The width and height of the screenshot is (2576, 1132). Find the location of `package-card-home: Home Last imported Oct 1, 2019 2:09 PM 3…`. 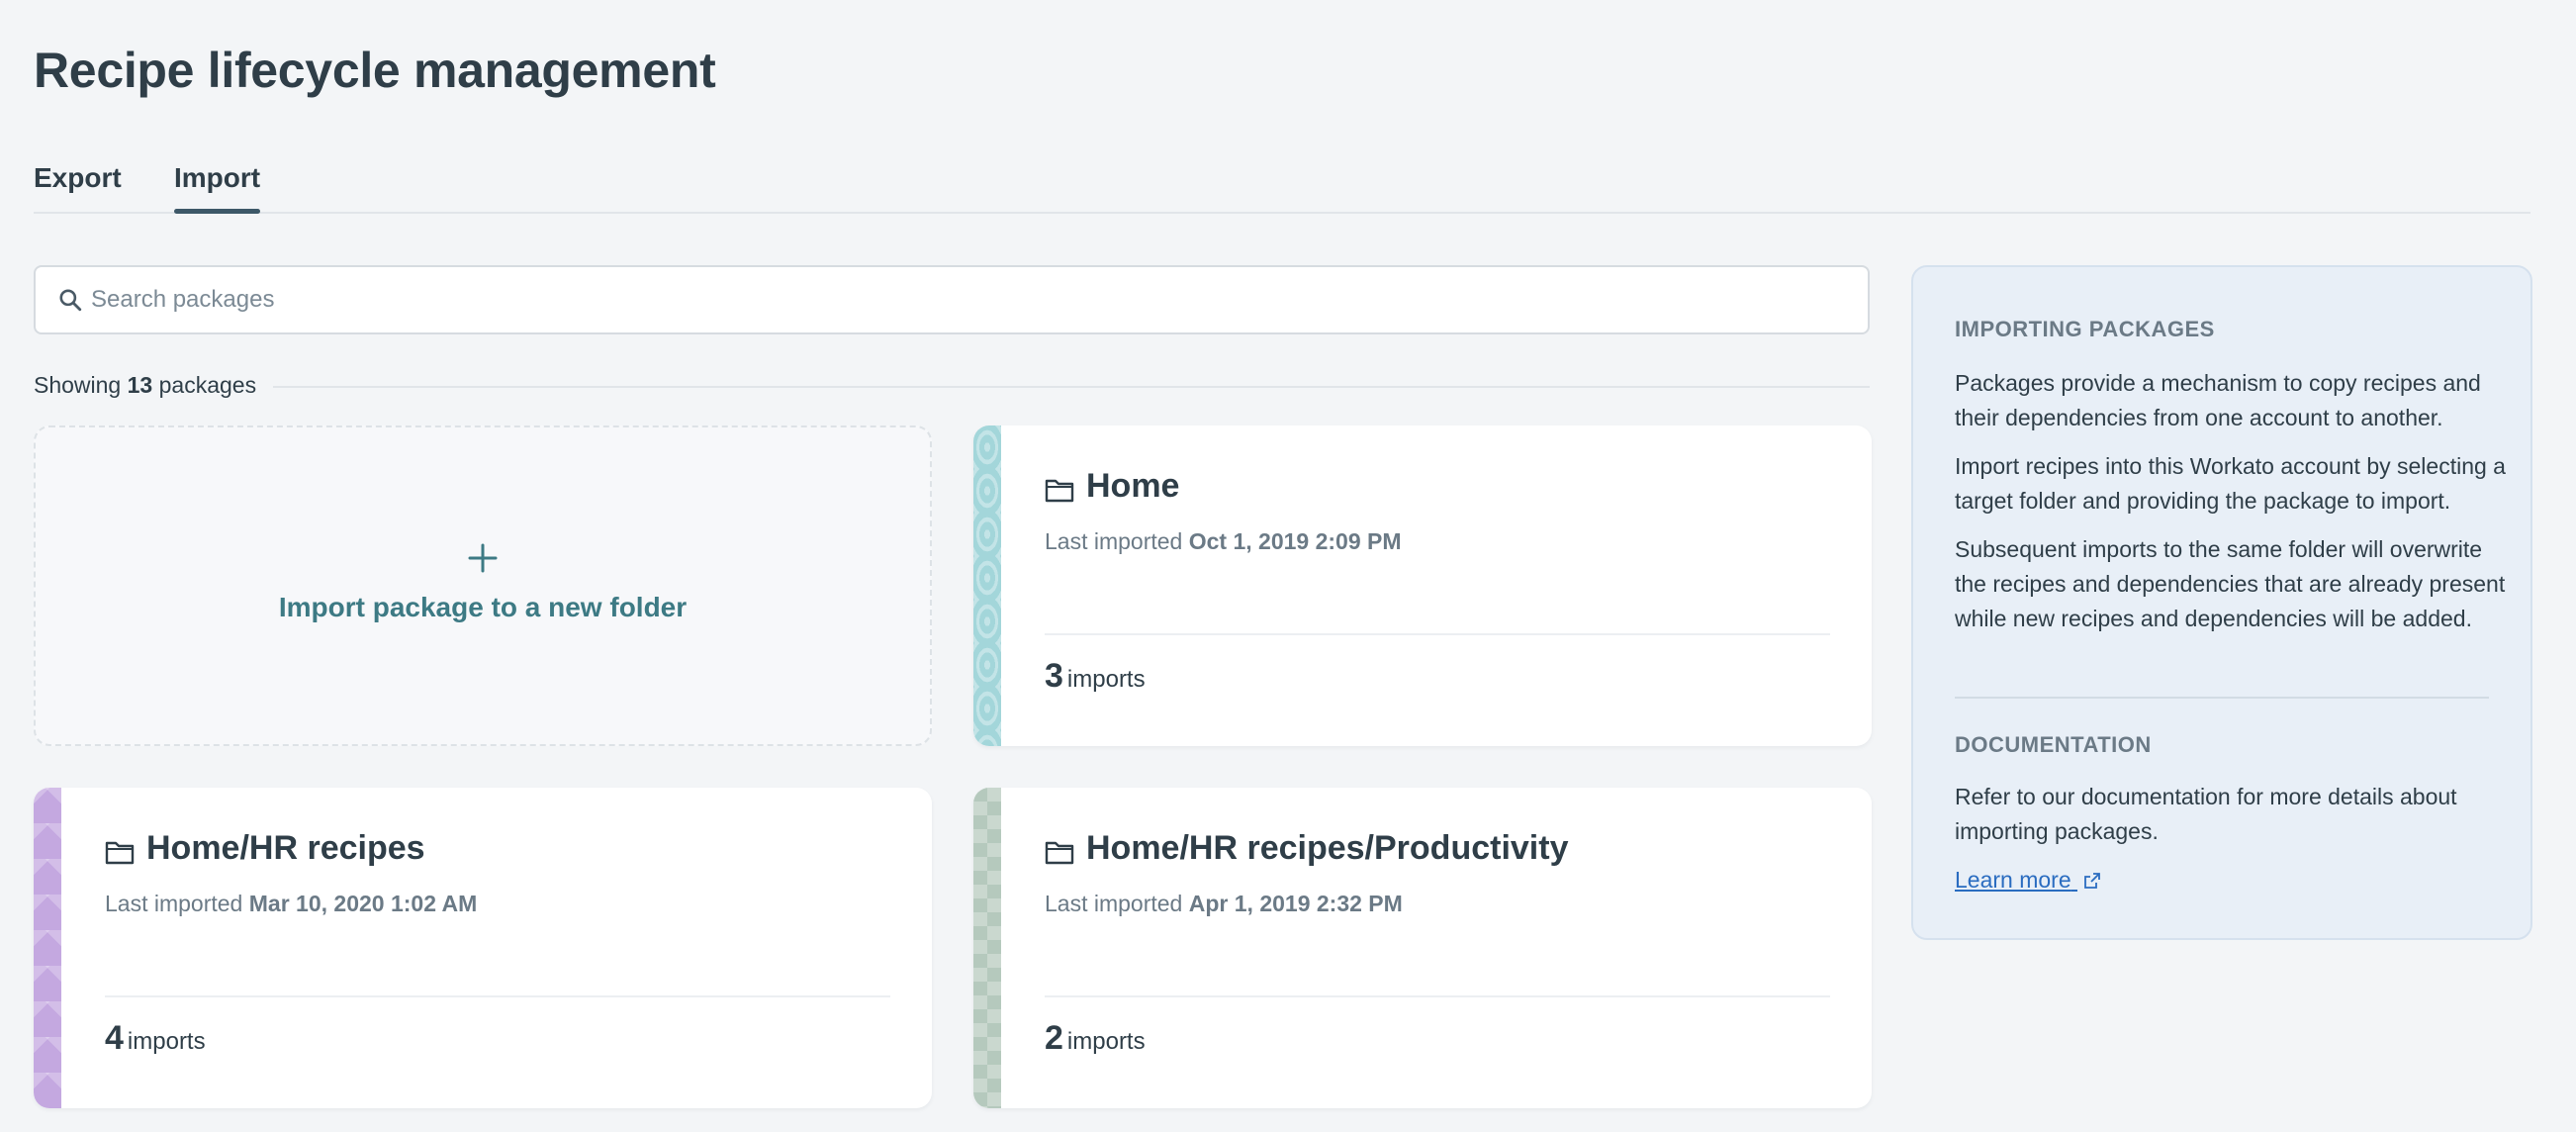

package-card-home: Home Last imported Oct 1, 2019 2:09 PM 3… is located at coordinates (1423, 585).